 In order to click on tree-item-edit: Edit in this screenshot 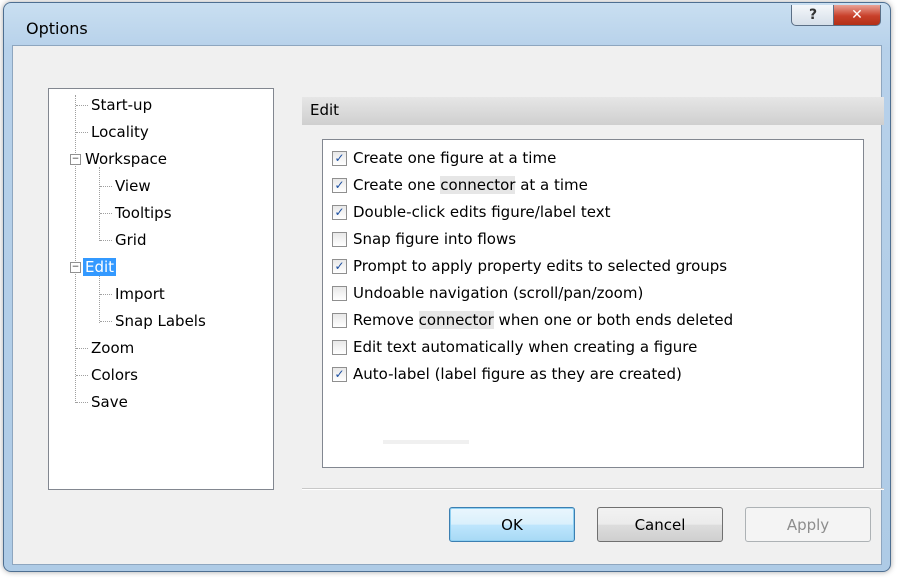, I will do `click(100, 267)`.